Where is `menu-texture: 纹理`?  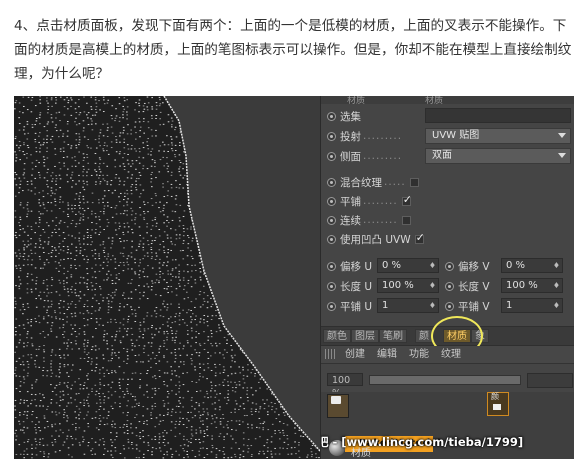
menu-texture: 纹理 is located at coordinates (451, 354).